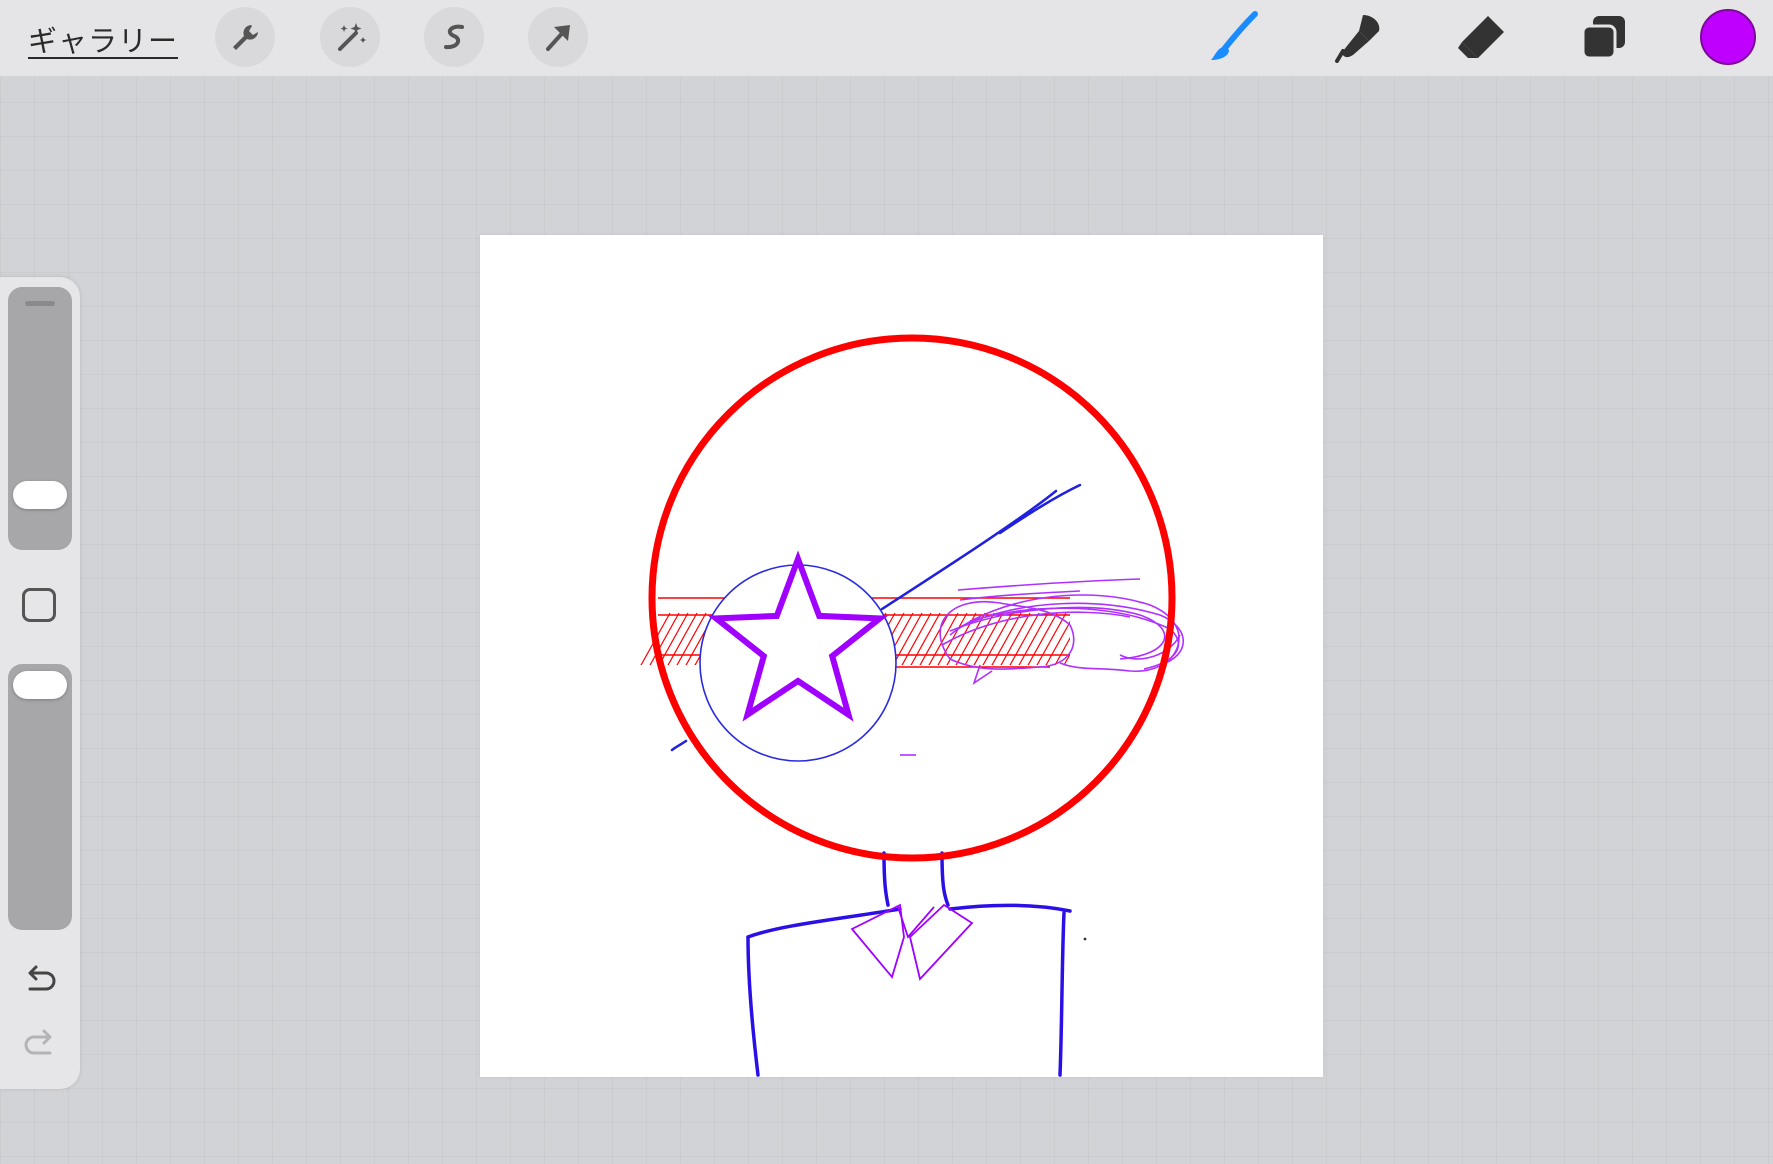  I want to click on brush-tool-button, so click(1234, 37).